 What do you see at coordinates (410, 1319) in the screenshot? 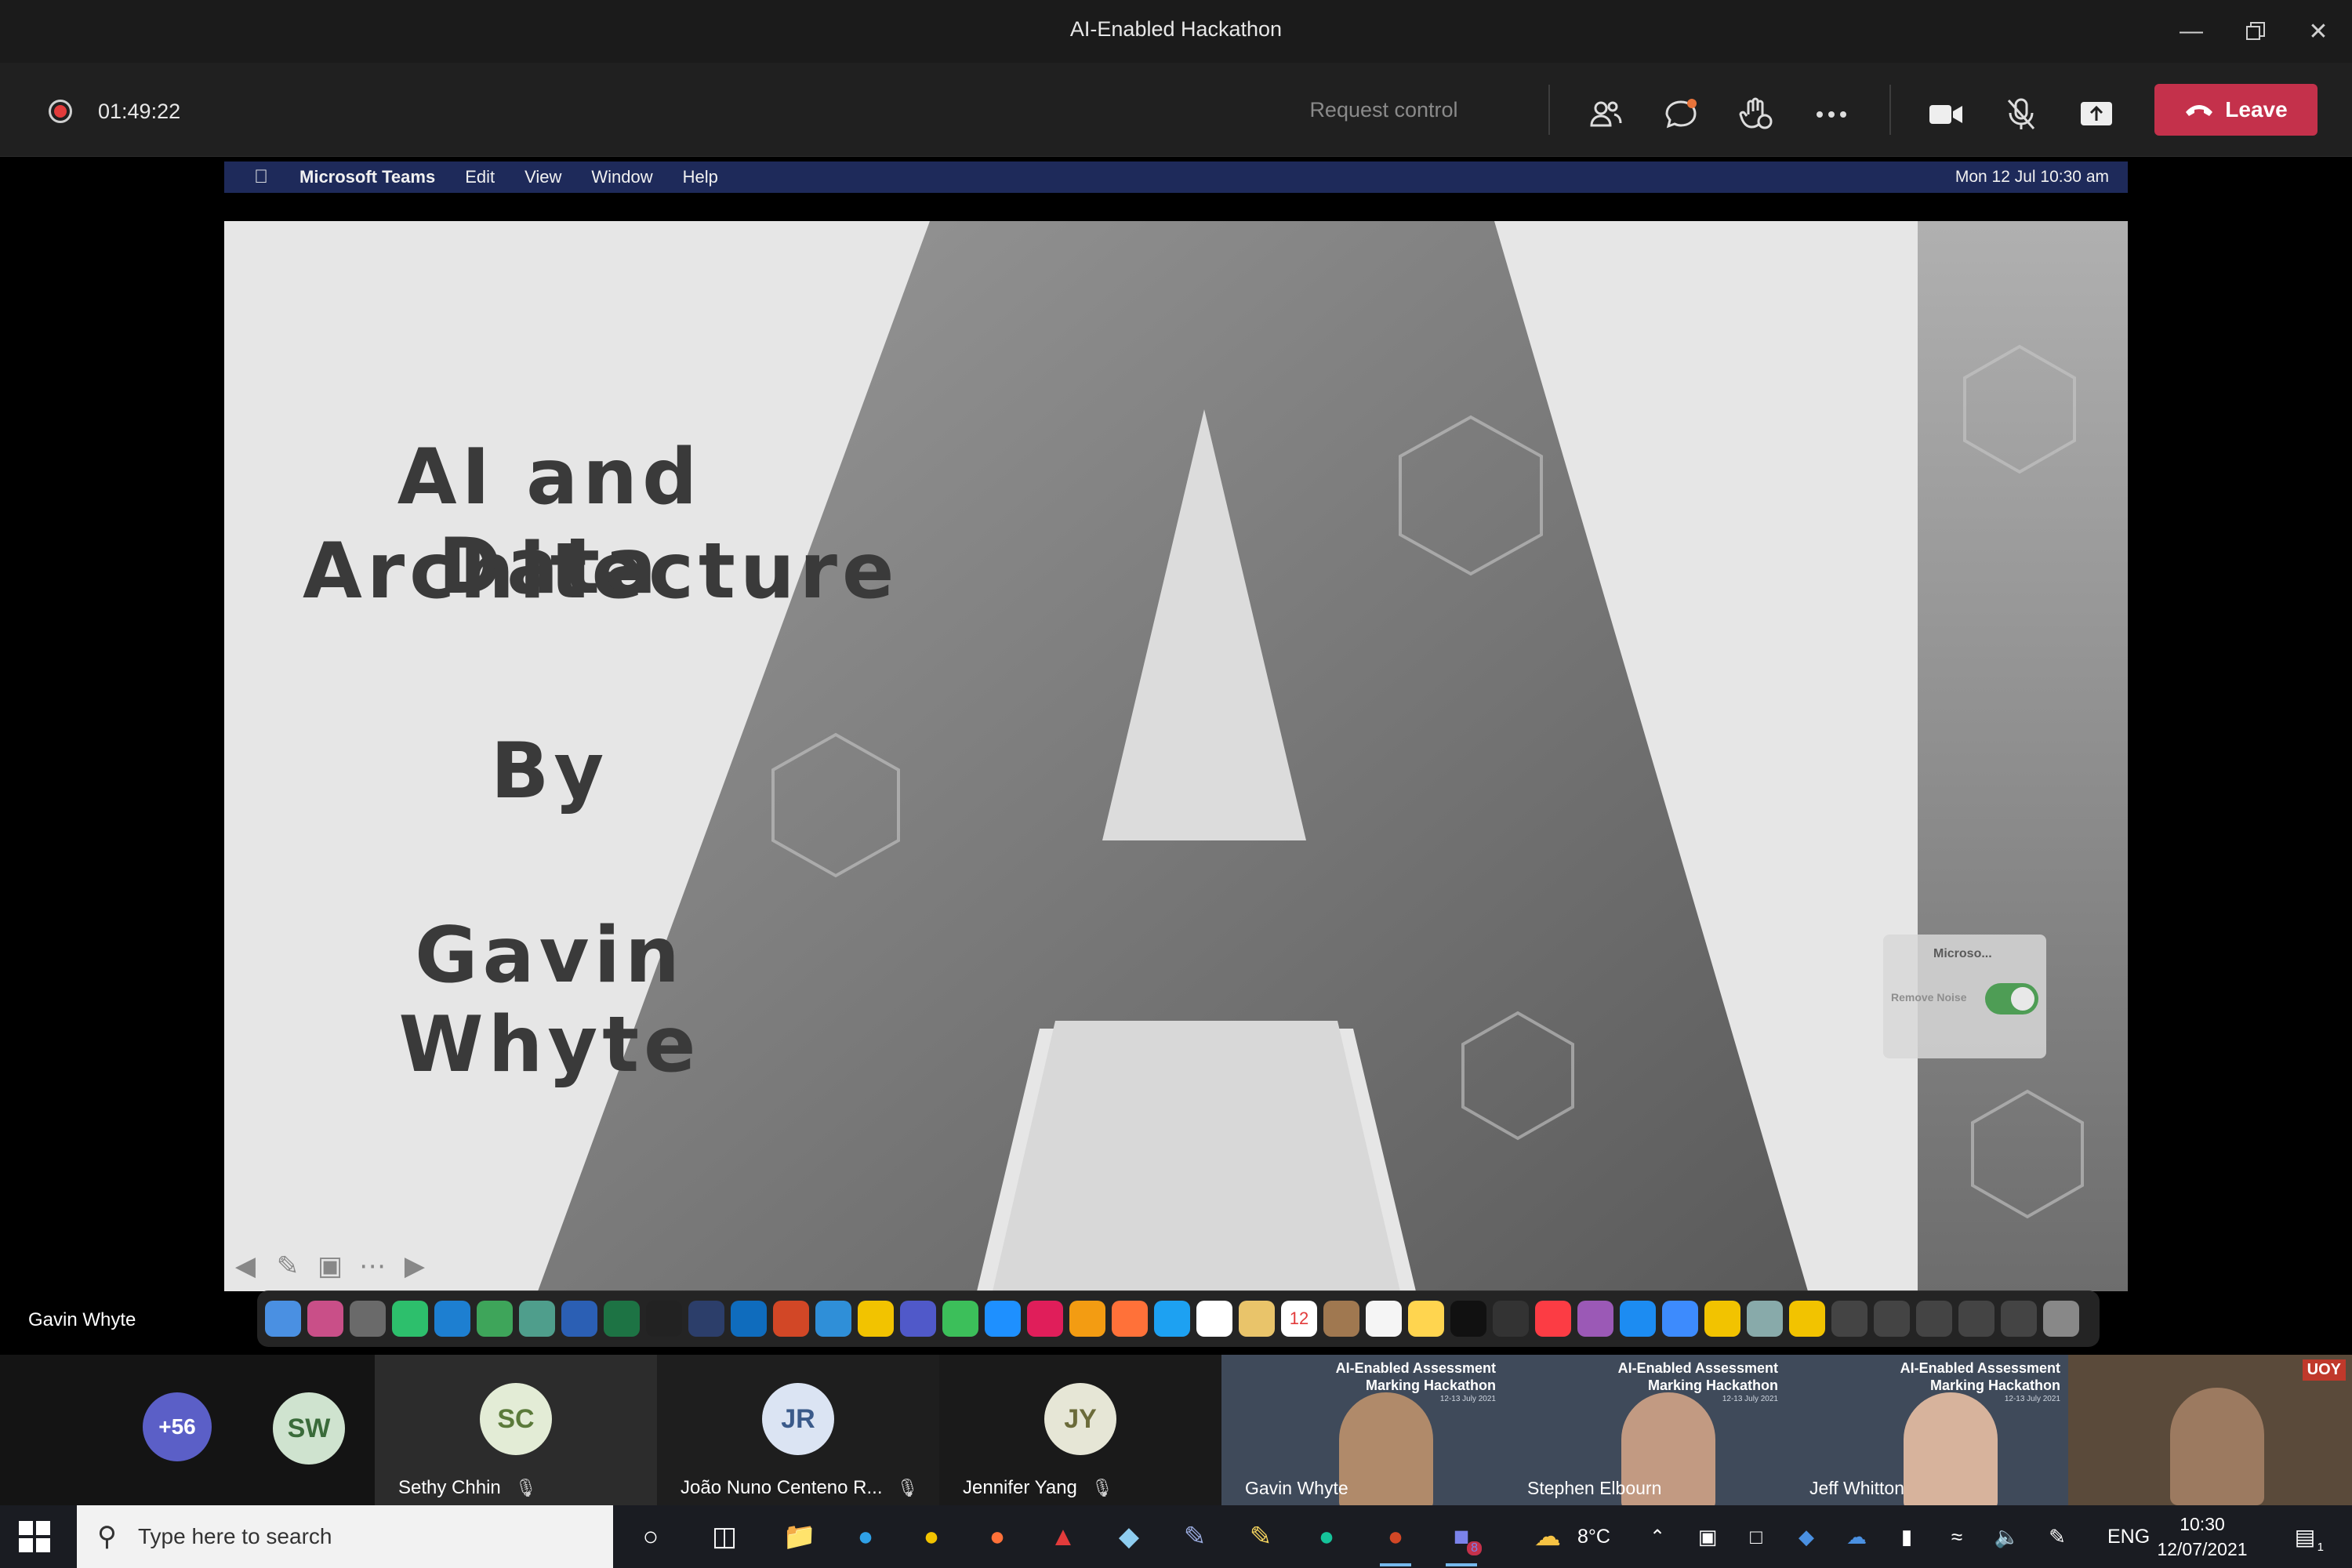
I see `pycharm-icon` at bounding box center [410, 1319].